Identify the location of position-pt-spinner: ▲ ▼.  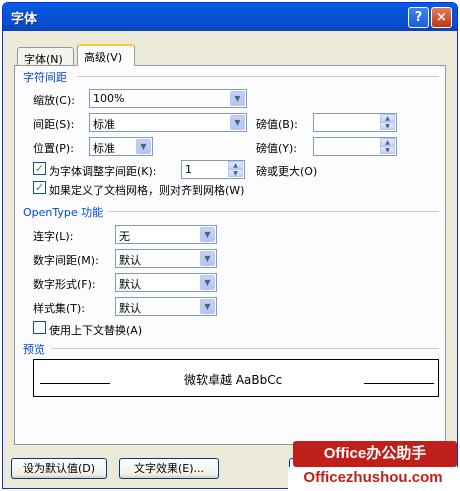
(355, 146).